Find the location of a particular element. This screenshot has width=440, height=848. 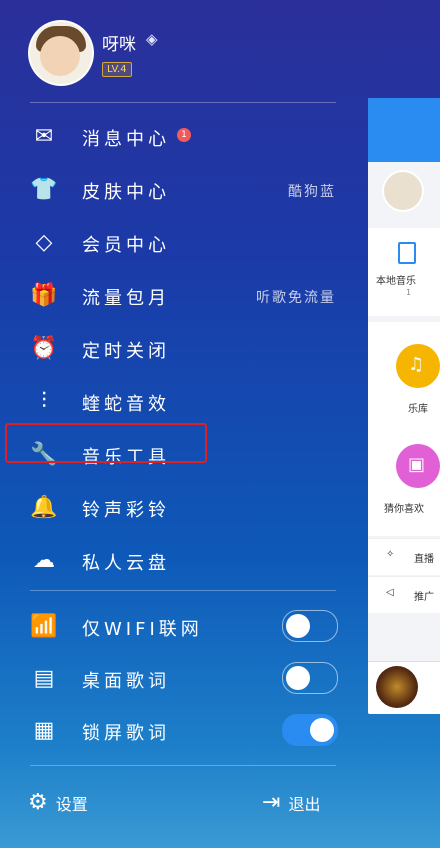

gift-icon: 🎁 is located at coordinates (44, 295).